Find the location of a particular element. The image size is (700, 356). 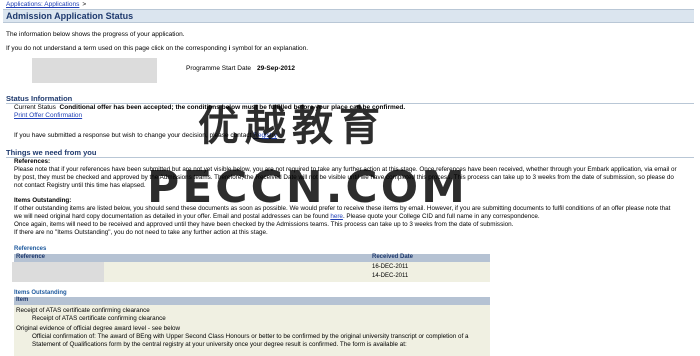

items-outstanding-table-title: Items Outstanding is located at coordinates (40, 293).